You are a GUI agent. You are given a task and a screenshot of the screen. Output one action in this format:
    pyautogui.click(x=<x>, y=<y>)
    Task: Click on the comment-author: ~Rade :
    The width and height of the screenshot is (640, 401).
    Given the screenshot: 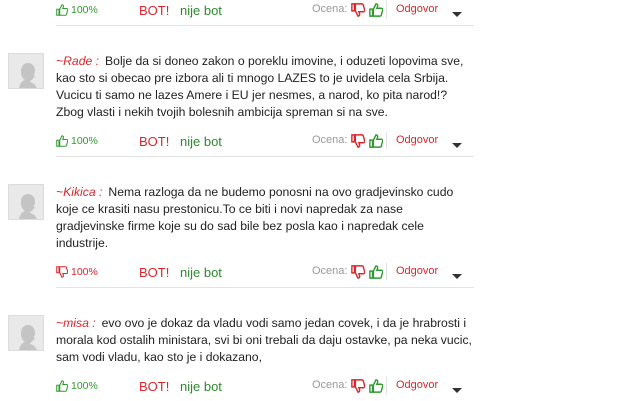 What is the action you would take?
    pyautogui.click(x=77, y=61)
    